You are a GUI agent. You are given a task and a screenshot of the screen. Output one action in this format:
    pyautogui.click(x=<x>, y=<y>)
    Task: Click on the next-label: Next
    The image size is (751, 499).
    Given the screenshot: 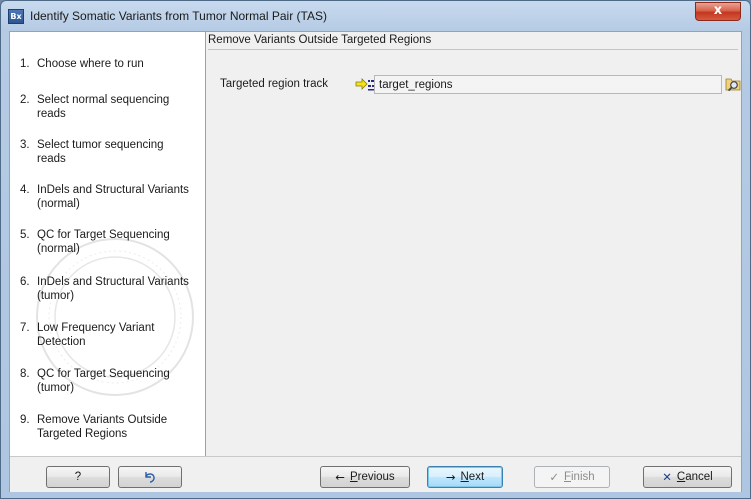 What is the action you would take?
    pyautogui.click(x=472, y=477)
    